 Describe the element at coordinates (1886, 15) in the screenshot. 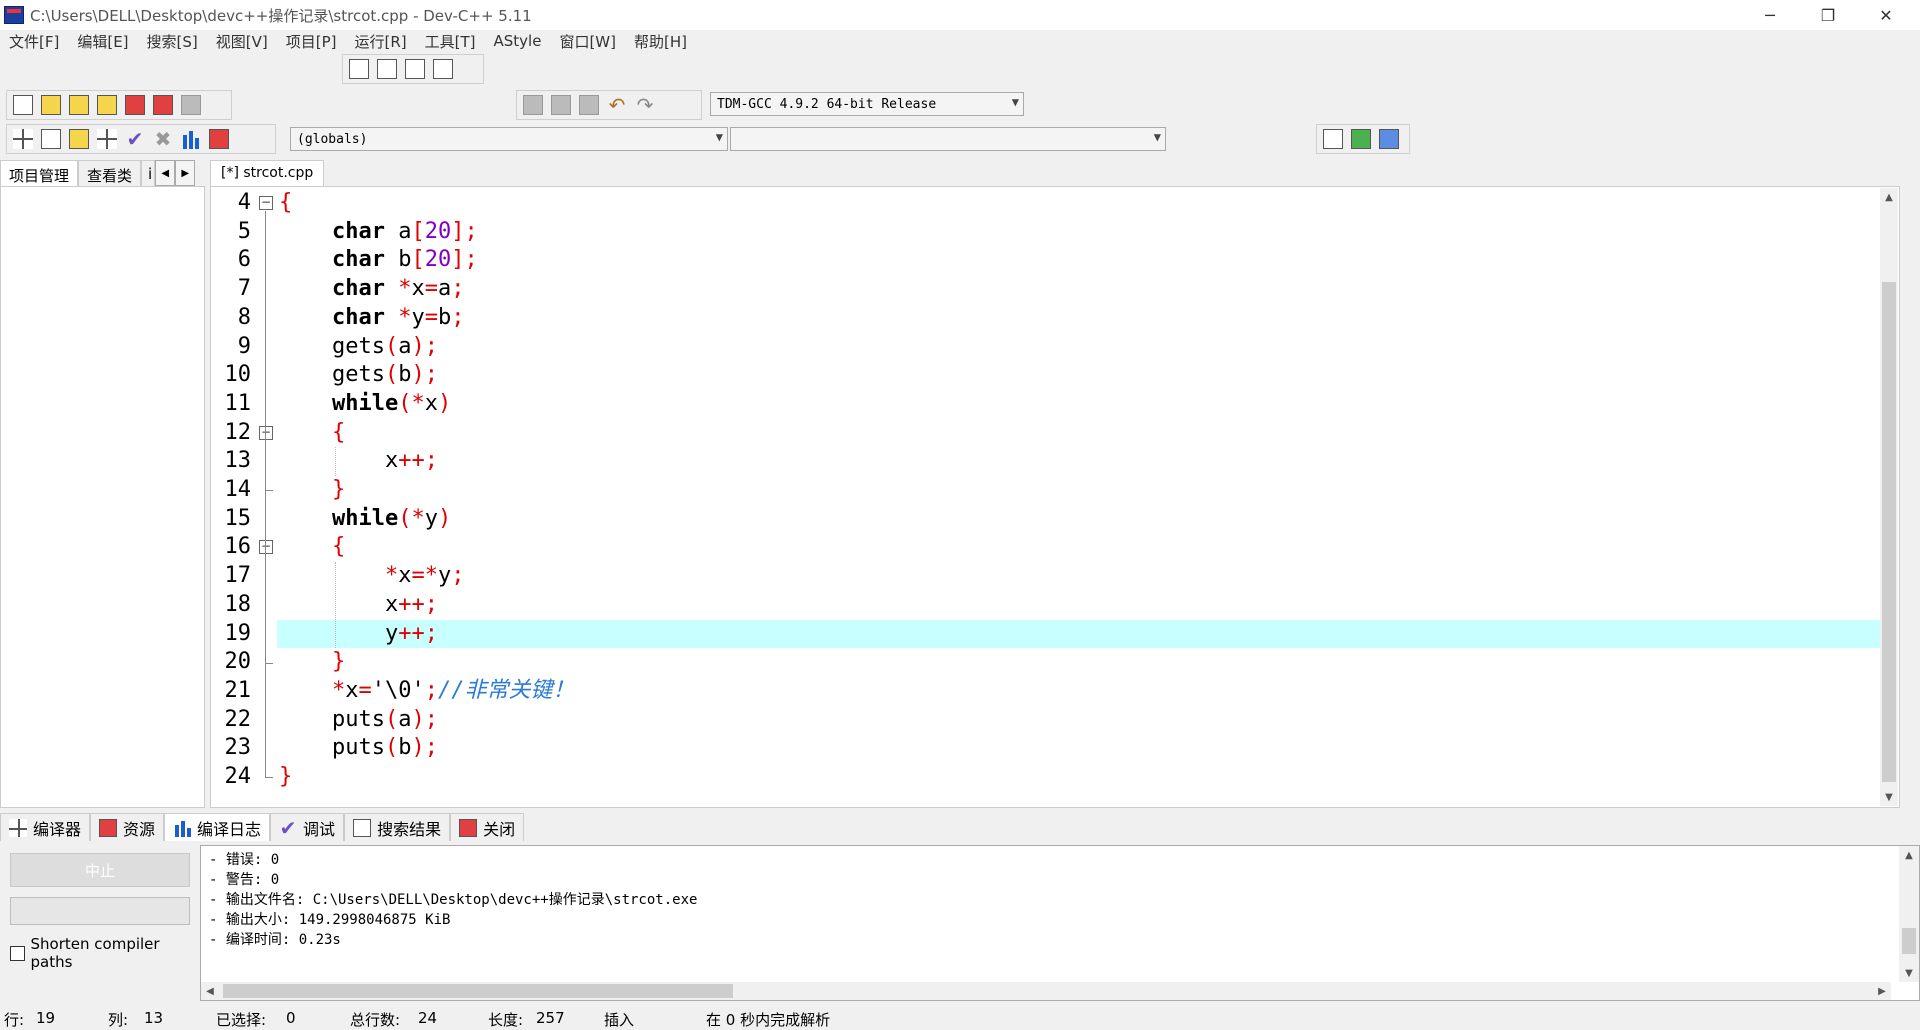

I see `close-window-button: ✕` at that location.